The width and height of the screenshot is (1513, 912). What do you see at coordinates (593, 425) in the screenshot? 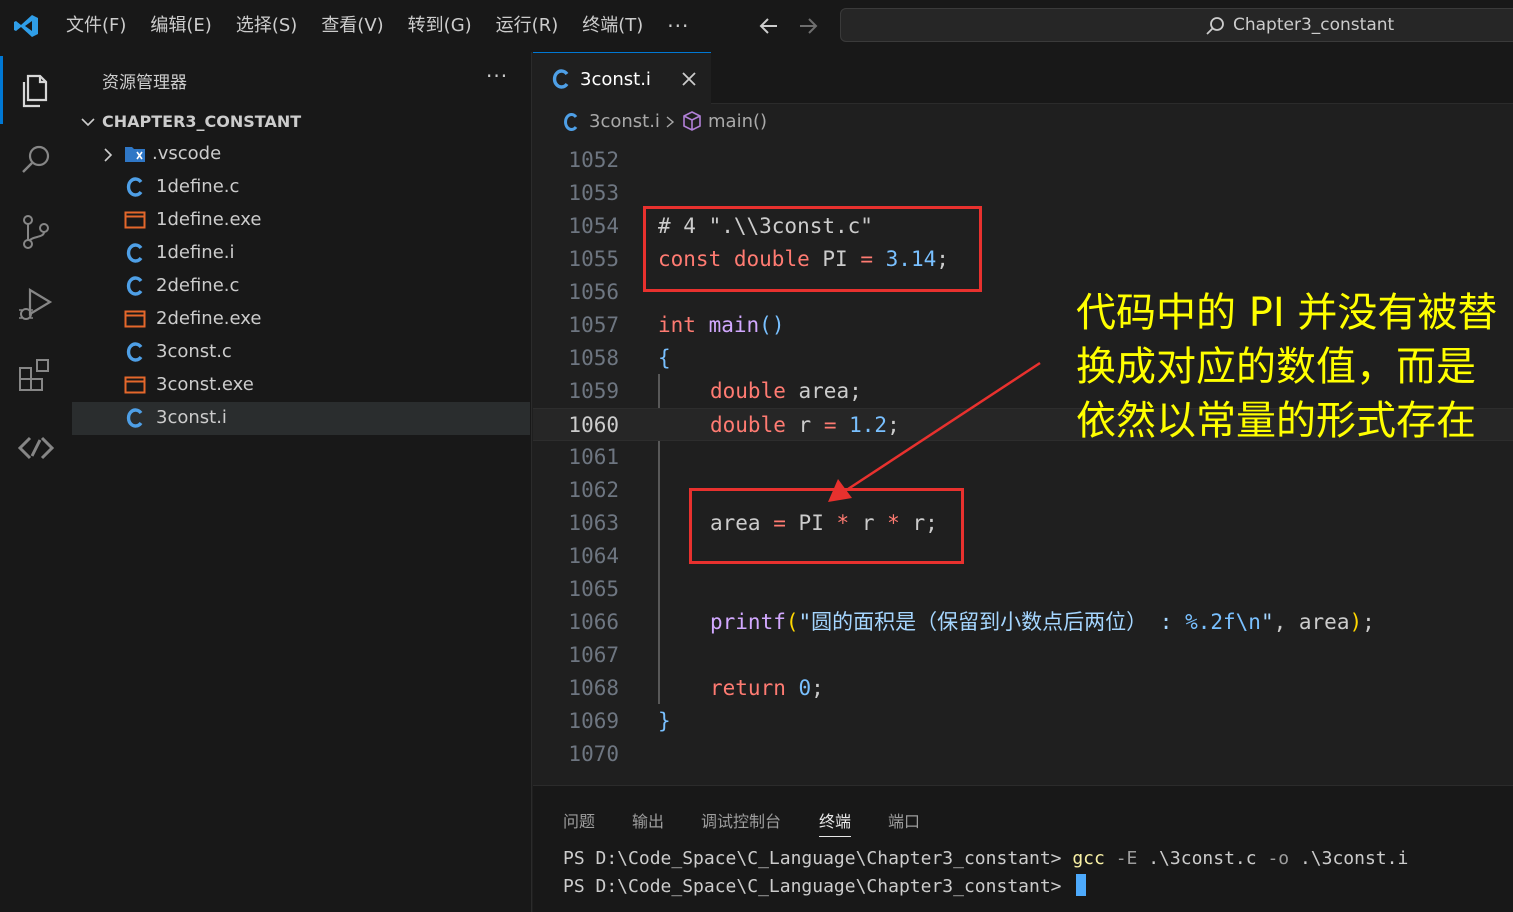
I see `line-number: 1060` at bounding box center [593, 425].